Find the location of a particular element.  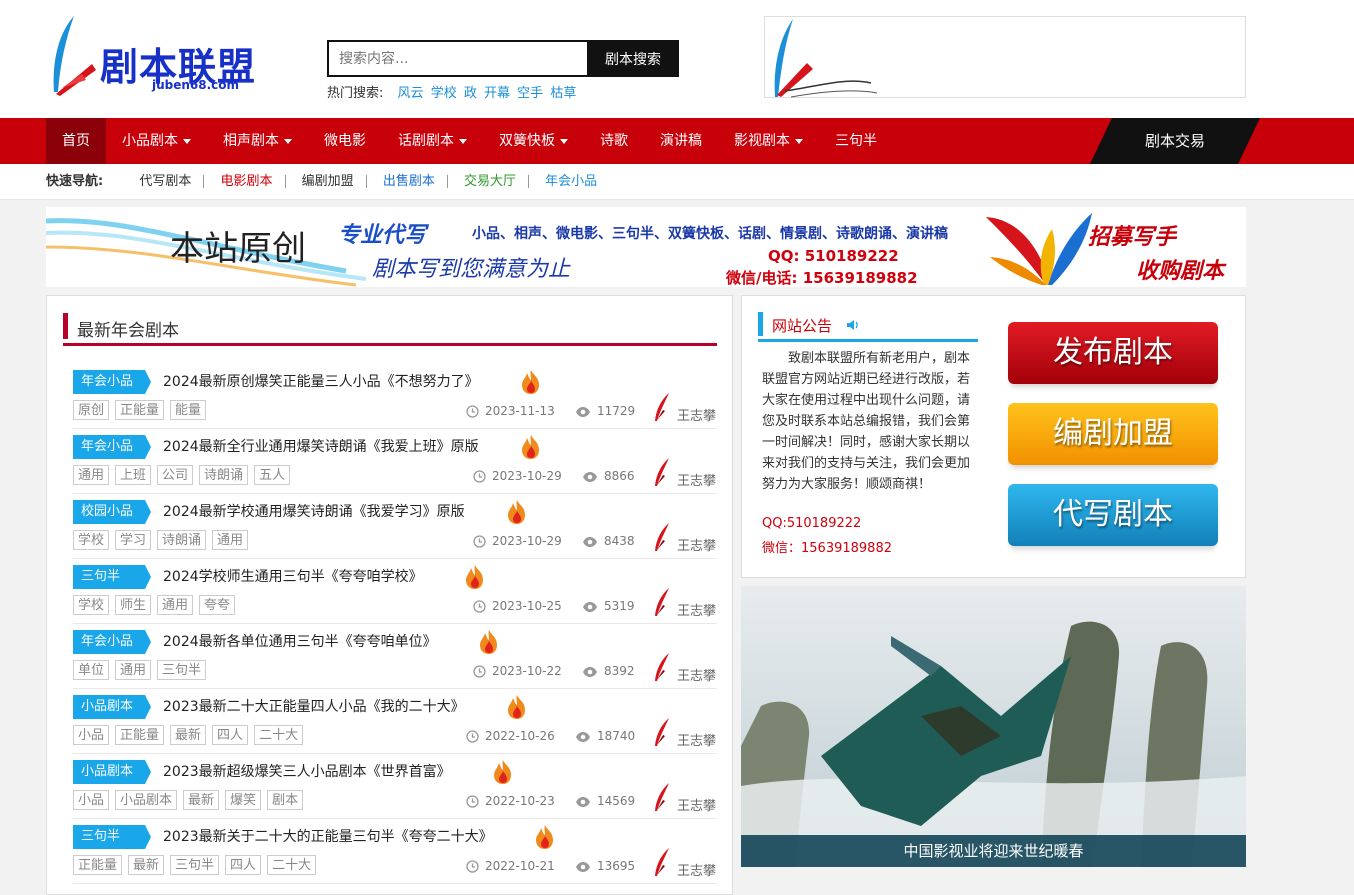

tag: 剧本 is located at coordinates (285, 800).